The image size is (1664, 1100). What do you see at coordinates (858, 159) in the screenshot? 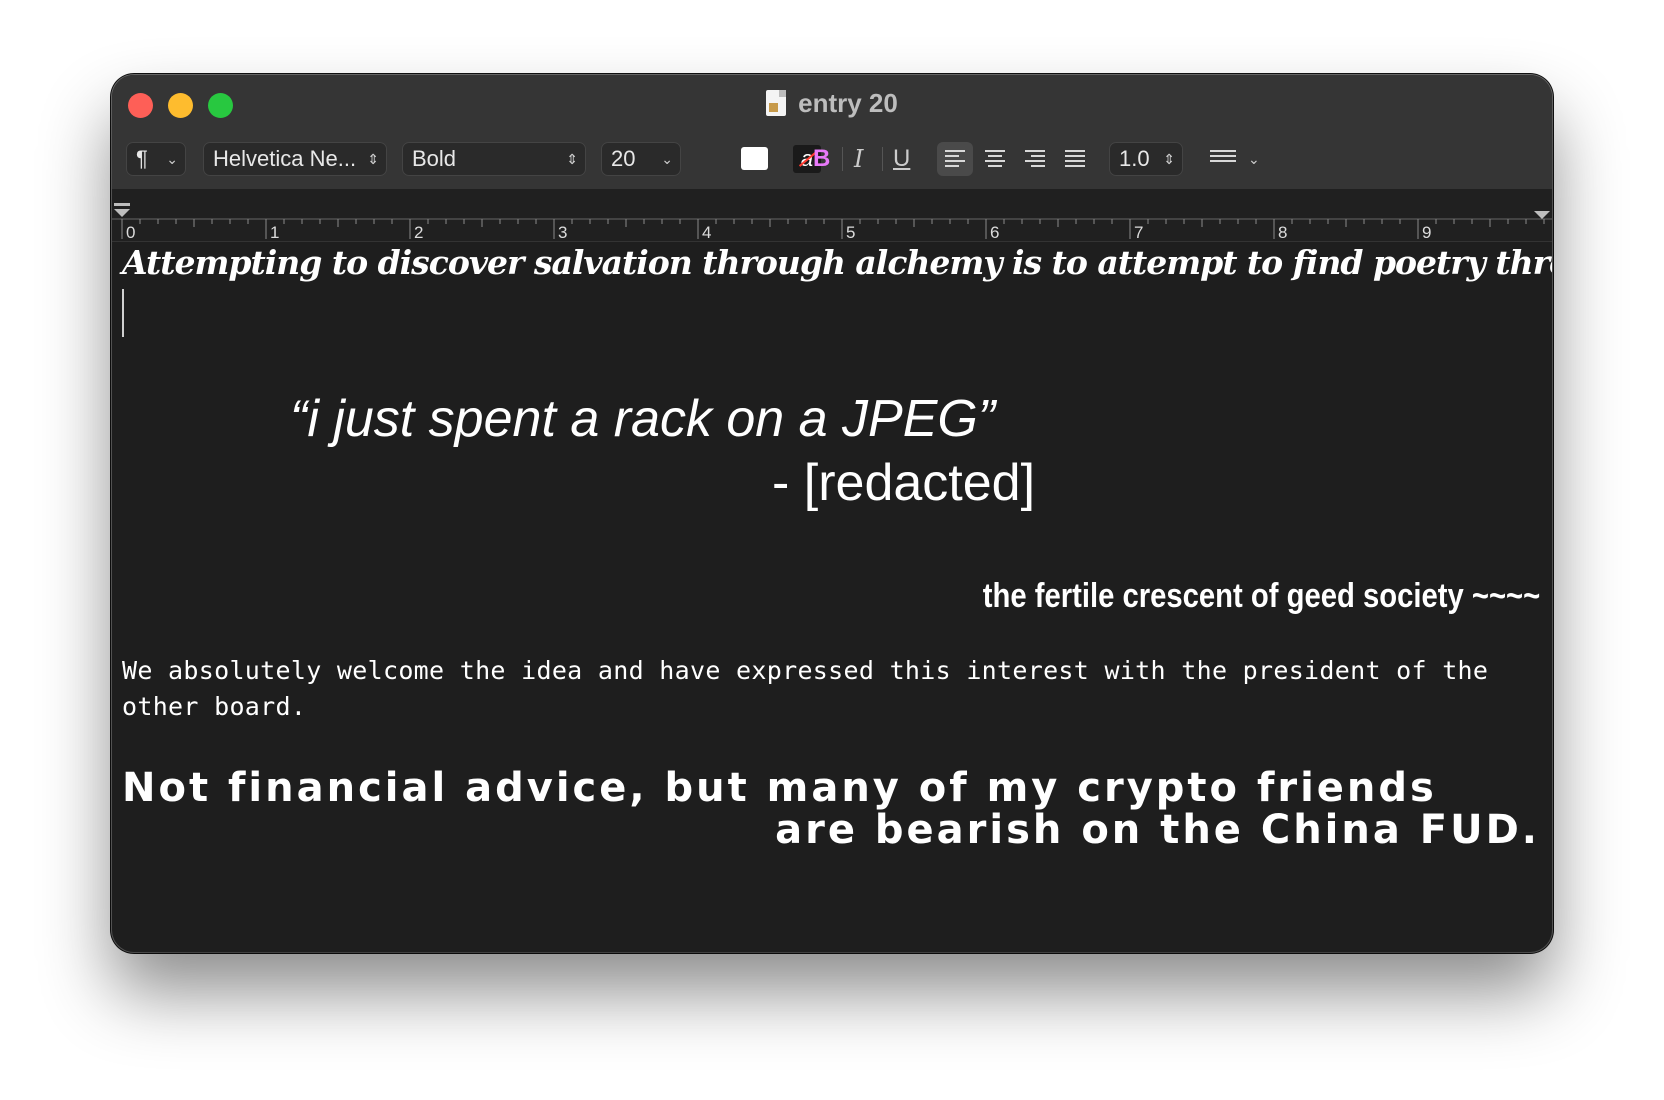
I see `italic-button: I` at bounding box center [858, 159].